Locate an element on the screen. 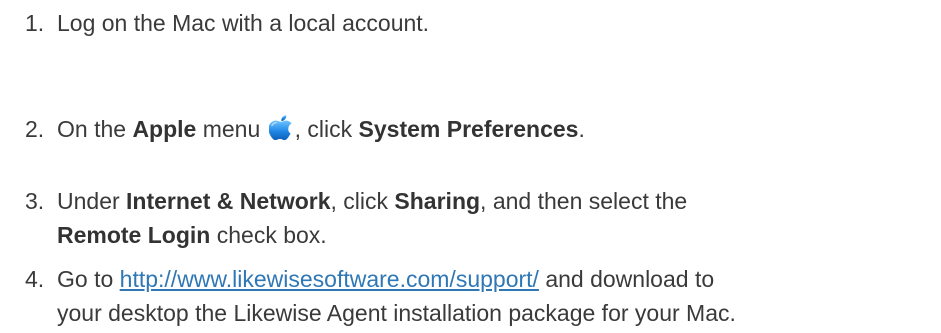 The height and width of the screenshot is (333, 941). step-text-segment: Under is located at coordinates (92, 201).